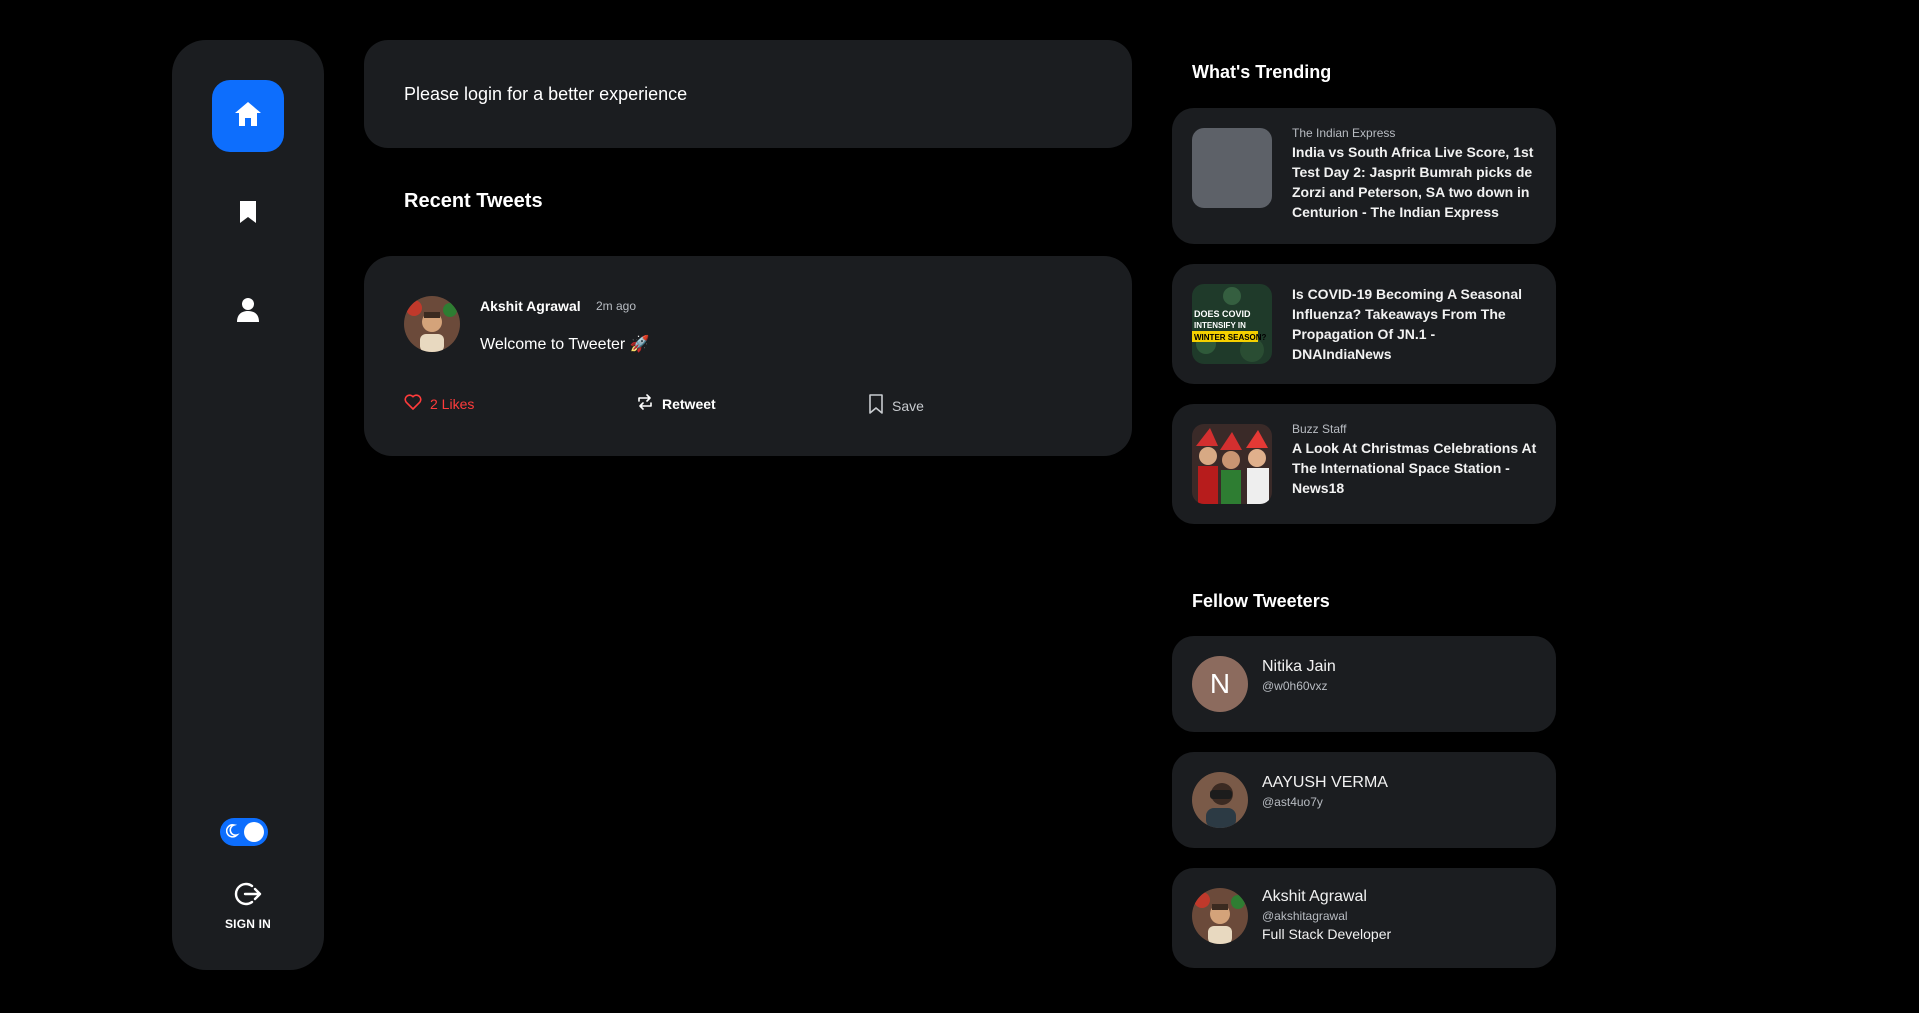 The width and height of the screenshot is (1919, 1013). Describe the element at coordinates (248, 897) in the screenshot. I see `logout-icon` at that location.